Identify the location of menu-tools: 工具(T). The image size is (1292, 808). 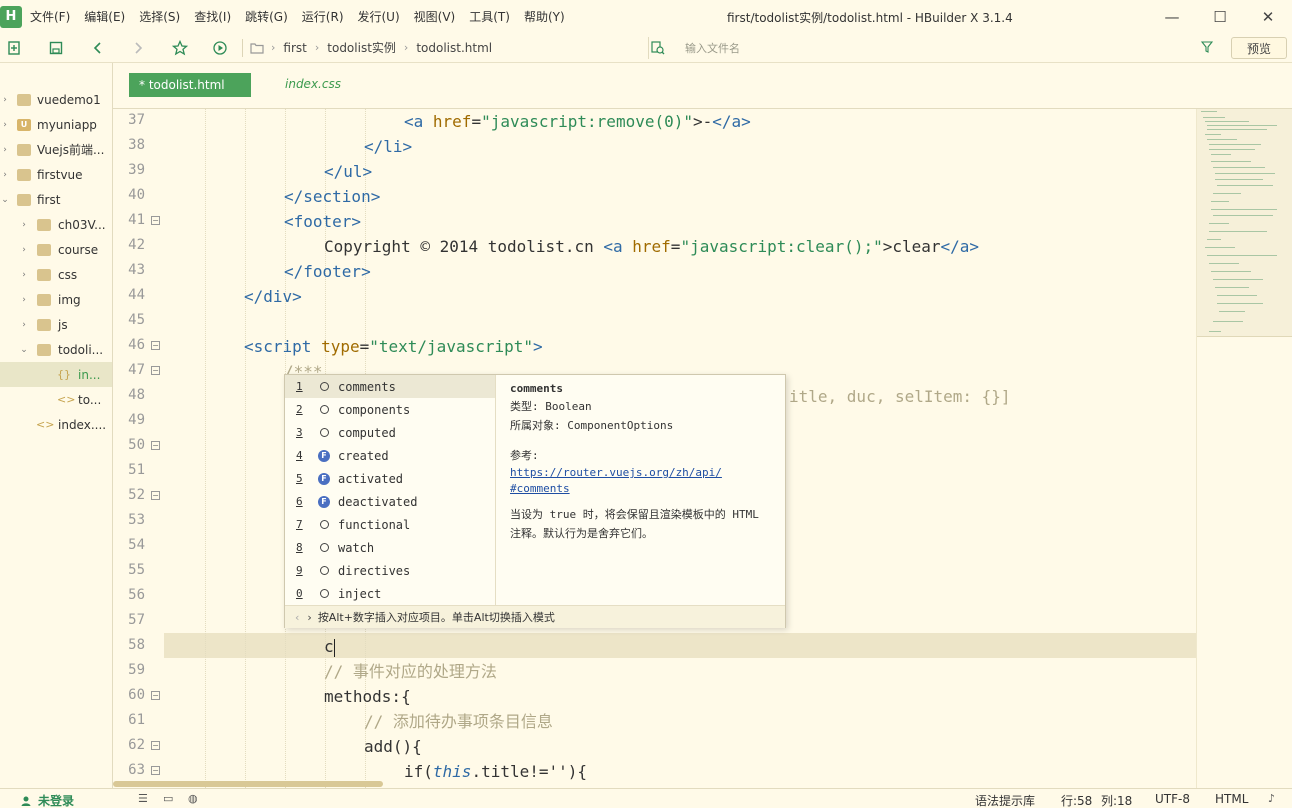
(489, 16).